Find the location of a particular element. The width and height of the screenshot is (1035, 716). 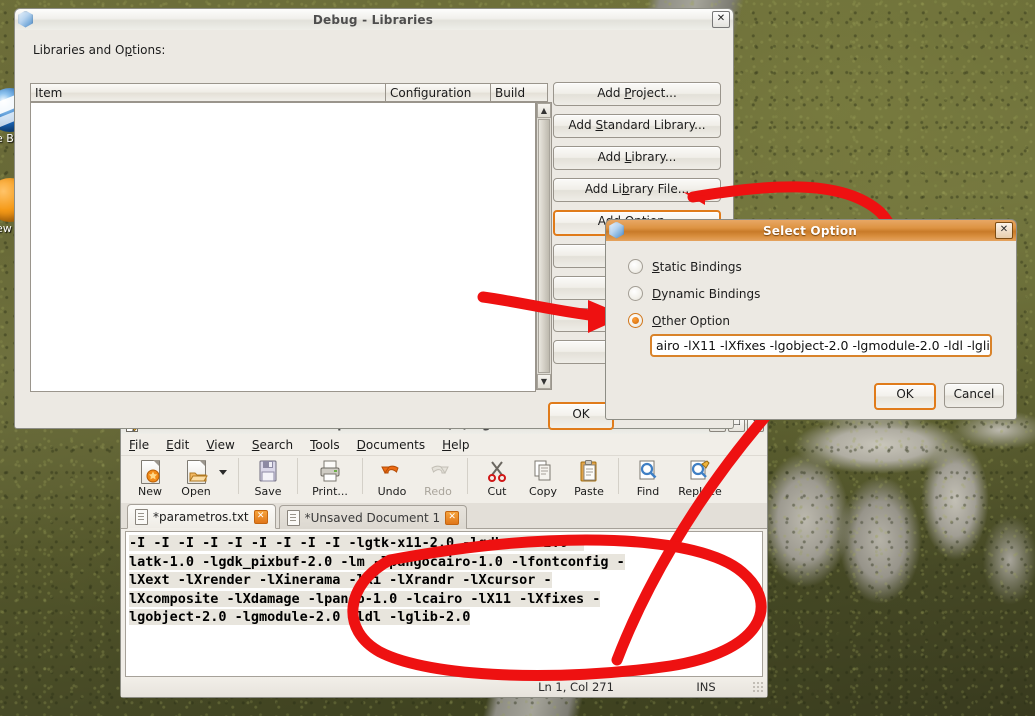

cursor-position-label: Ln 1, Col 271 is located at coordinates (576, 687).